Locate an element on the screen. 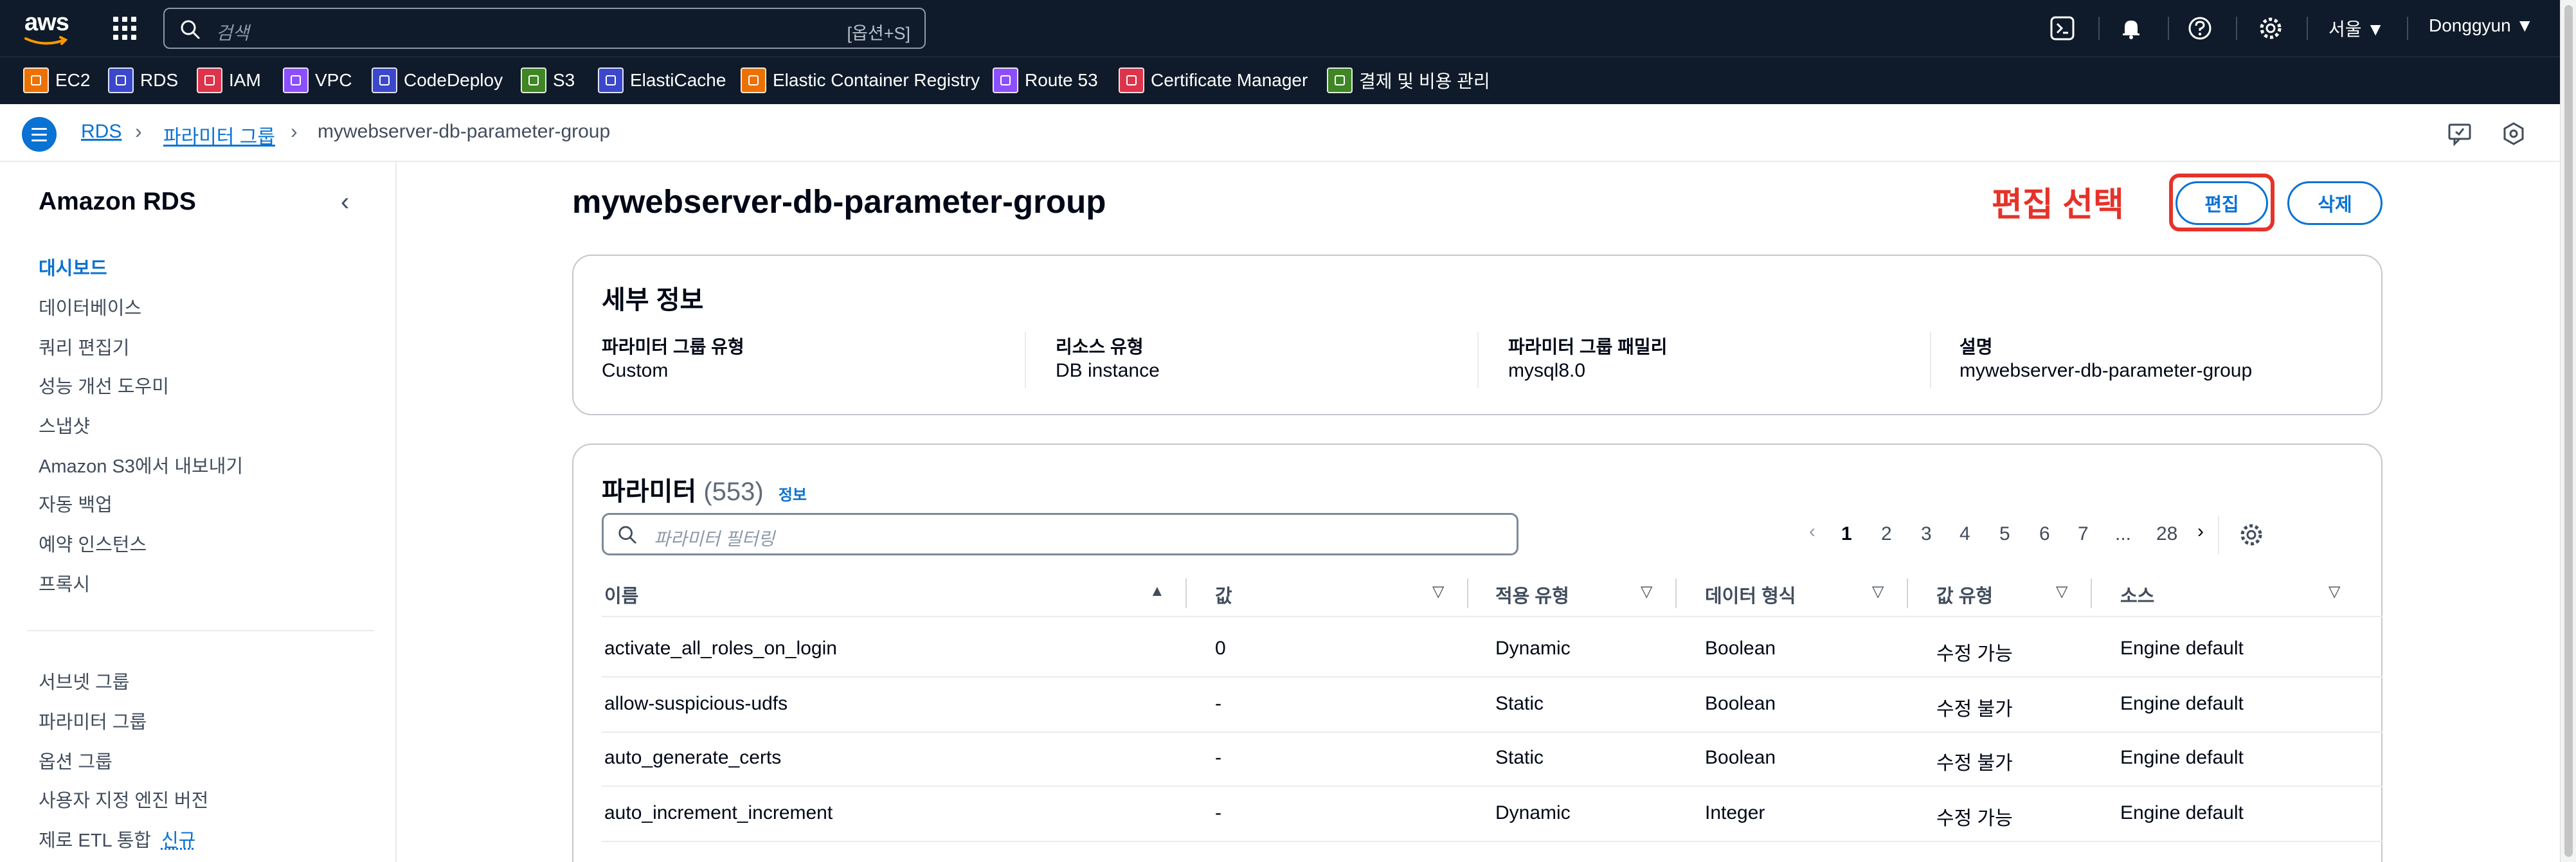 The height and width of the screenshot is (862, 2576). favorite-ec2: EC2 is located at coordinates (56, 80).